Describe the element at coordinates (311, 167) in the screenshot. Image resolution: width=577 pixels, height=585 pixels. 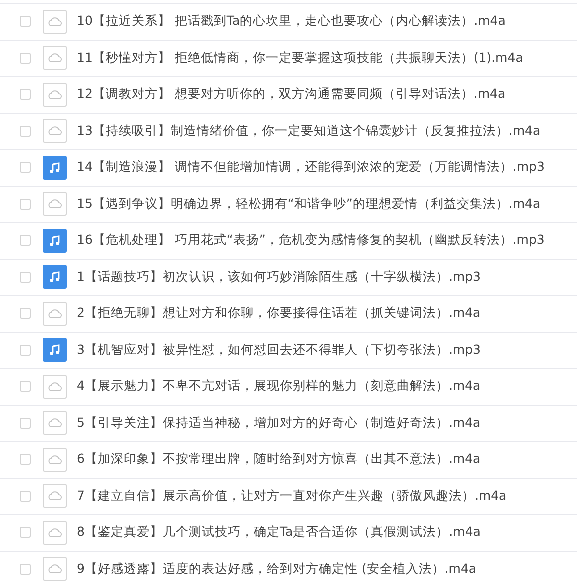
I see `file-name: 14【制造浪漫】 调情不但能增加情调，还能得到浓浓的宠爱（万能调情法）.mp3` at that location.